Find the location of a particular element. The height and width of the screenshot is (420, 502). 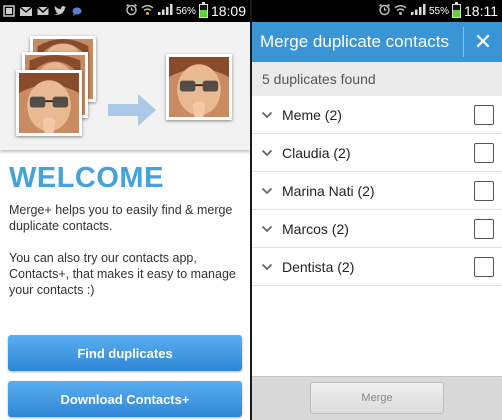

welcome-title: WELCOME is located at coordinates (86, 178).